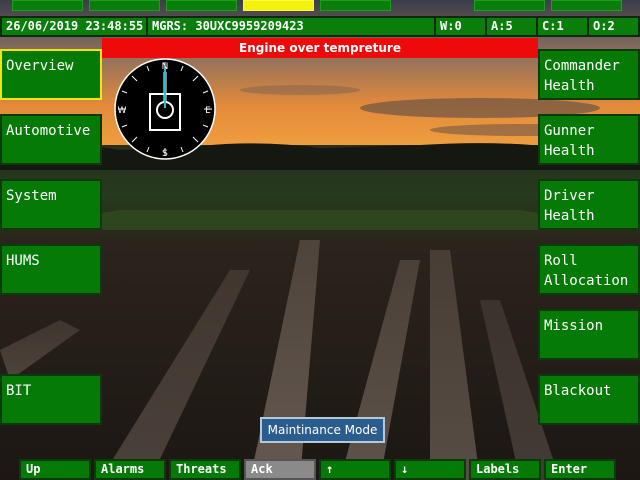 The width and height of the screenshot is (640, 480). I want to click on menu-mission-button: Mission, so click(589, 334).